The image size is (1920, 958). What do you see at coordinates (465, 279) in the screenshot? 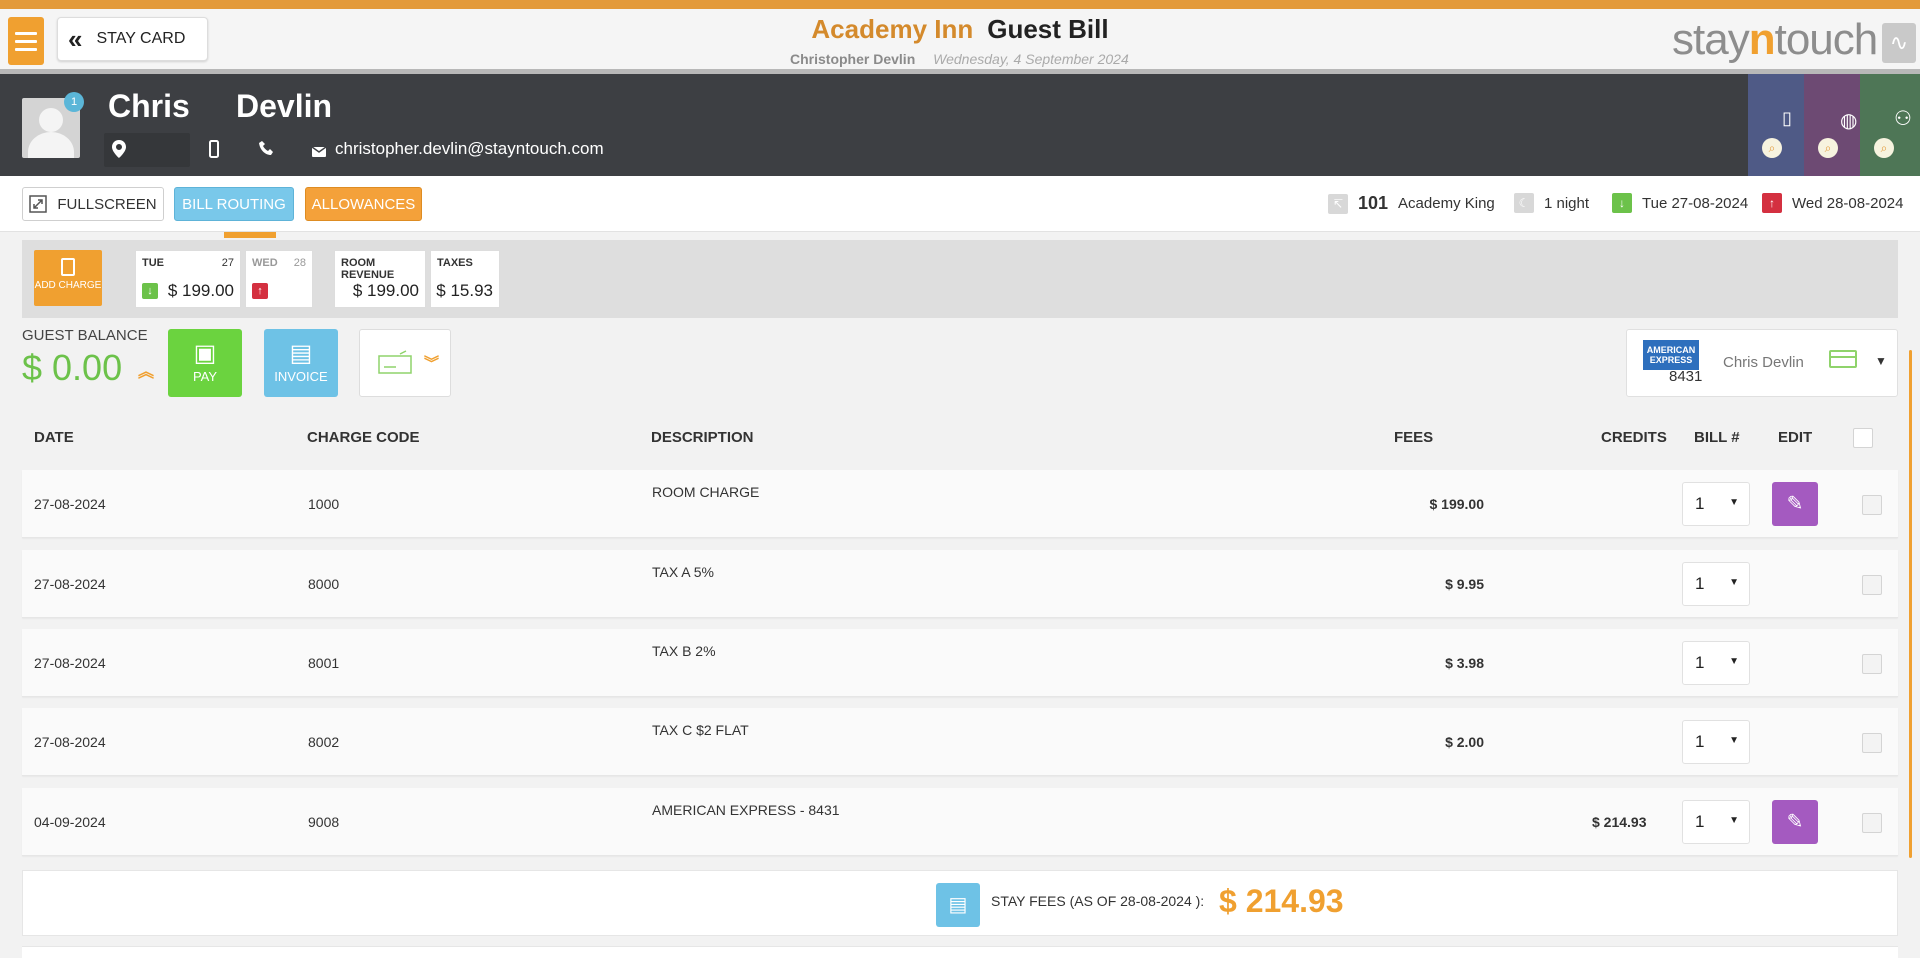
I see `taxes-box: TAXES $ 15.93` at bounding box center [465, 279].